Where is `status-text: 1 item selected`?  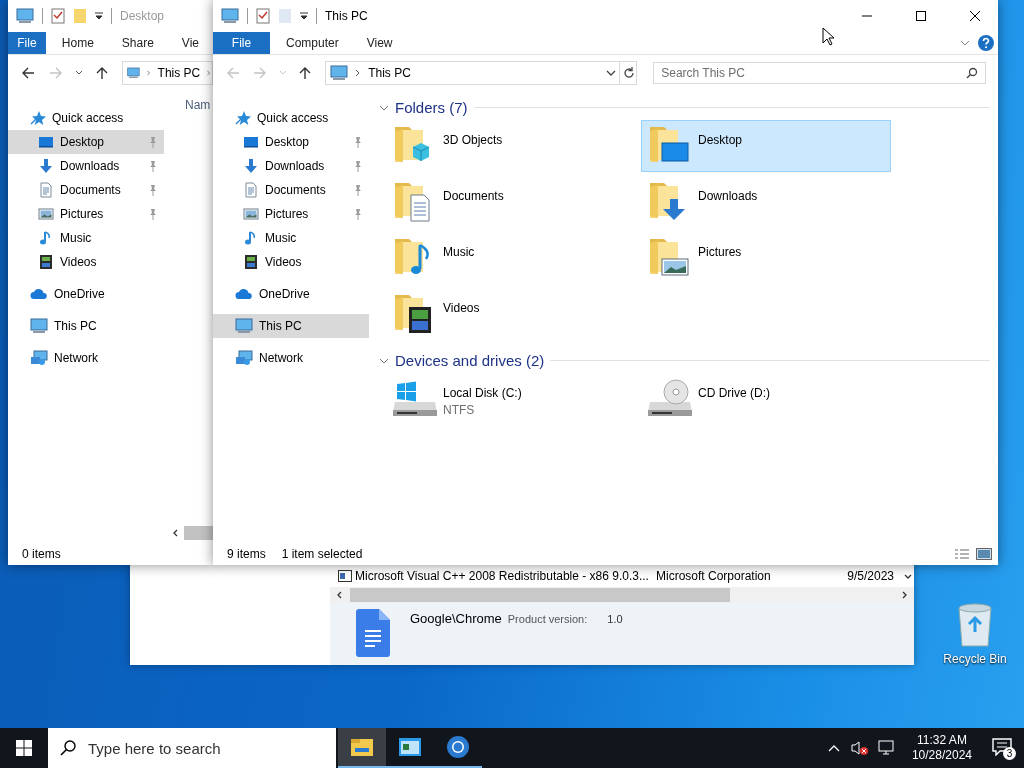 status-text: 1 item selected is located at coordinates (322, 554).